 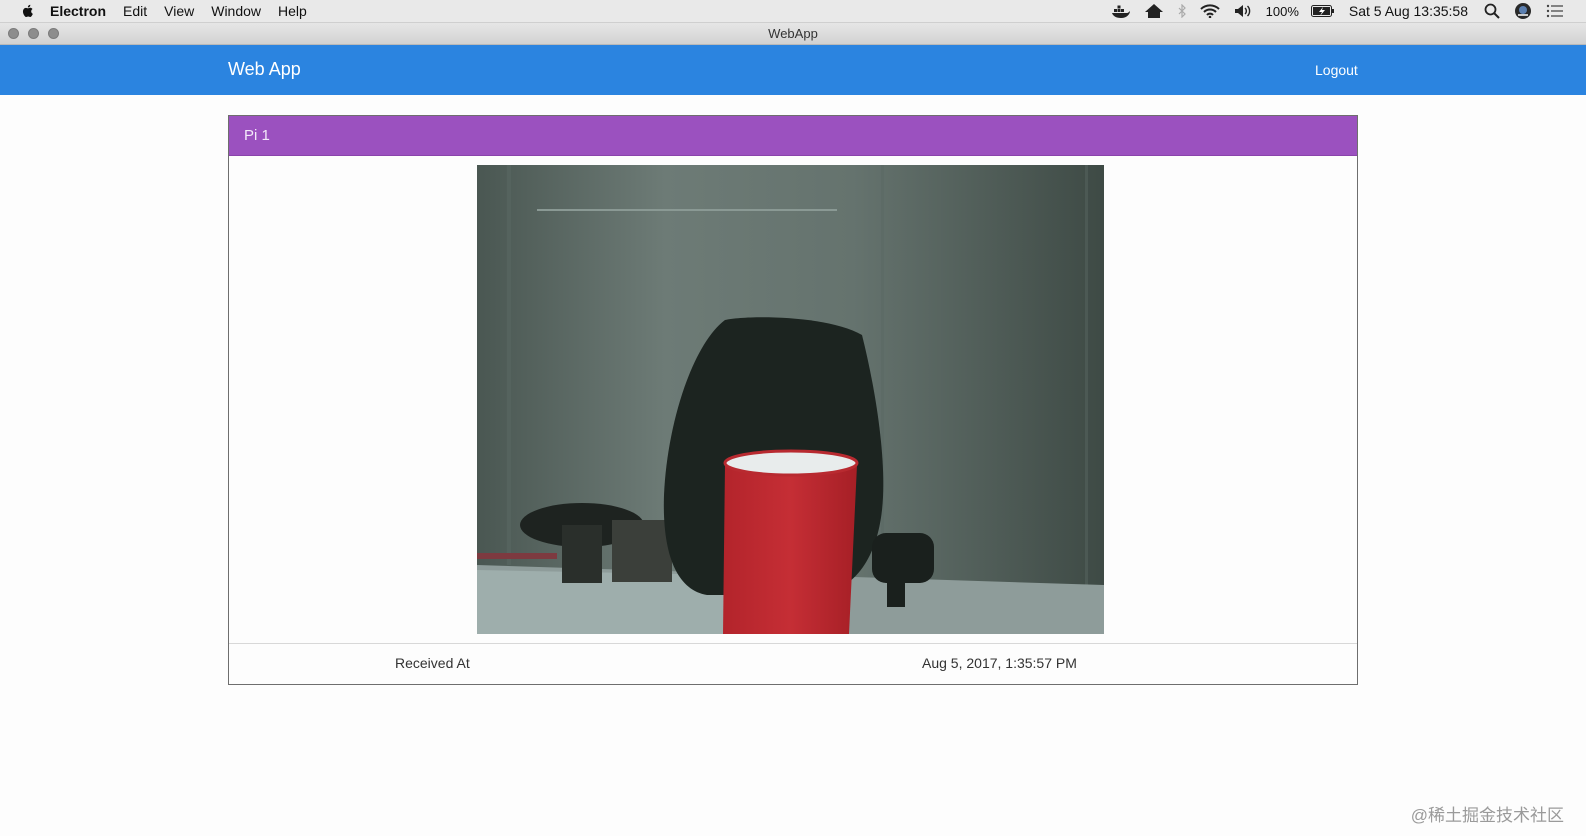 What do you see at coordinates (1487, 815) in the screenshot?
I see `watermark: @稀土掘金技术社区` at bounding box center [1487, 815].